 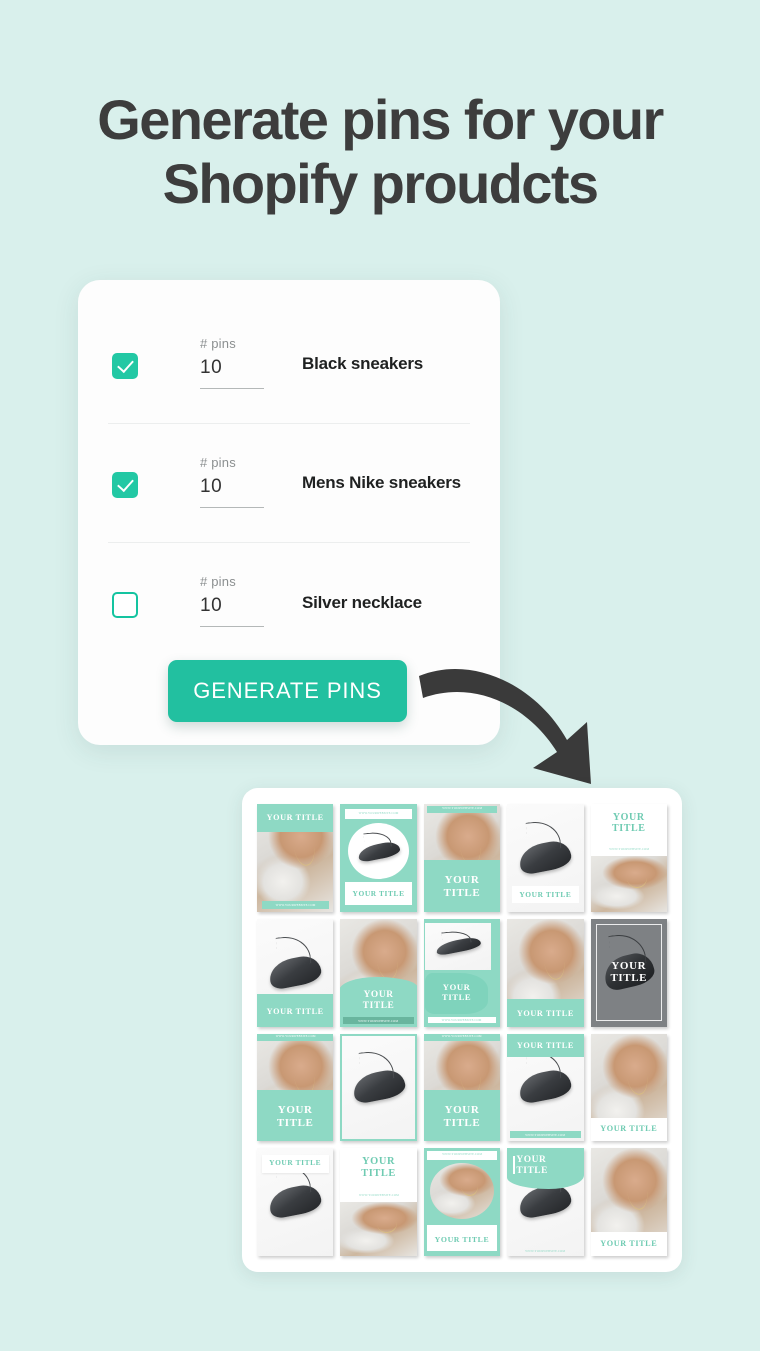 I want to click on product-checkbox-mens-nike-sneakers, so click(x=125, y=485).